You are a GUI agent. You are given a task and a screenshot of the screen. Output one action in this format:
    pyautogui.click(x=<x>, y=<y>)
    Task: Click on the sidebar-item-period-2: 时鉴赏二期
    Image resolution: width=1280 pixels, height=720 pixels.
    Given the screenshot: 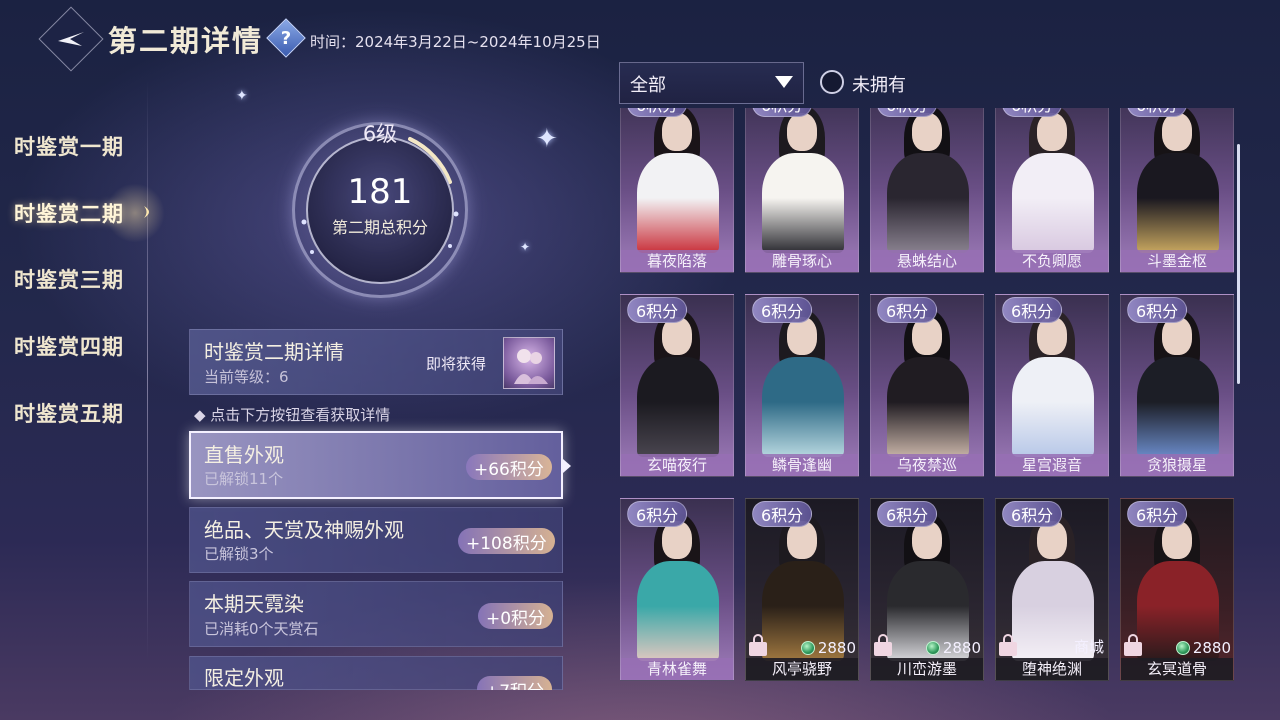 What is the action you would take?
    pyautogui.click(x=69, y=213)
    